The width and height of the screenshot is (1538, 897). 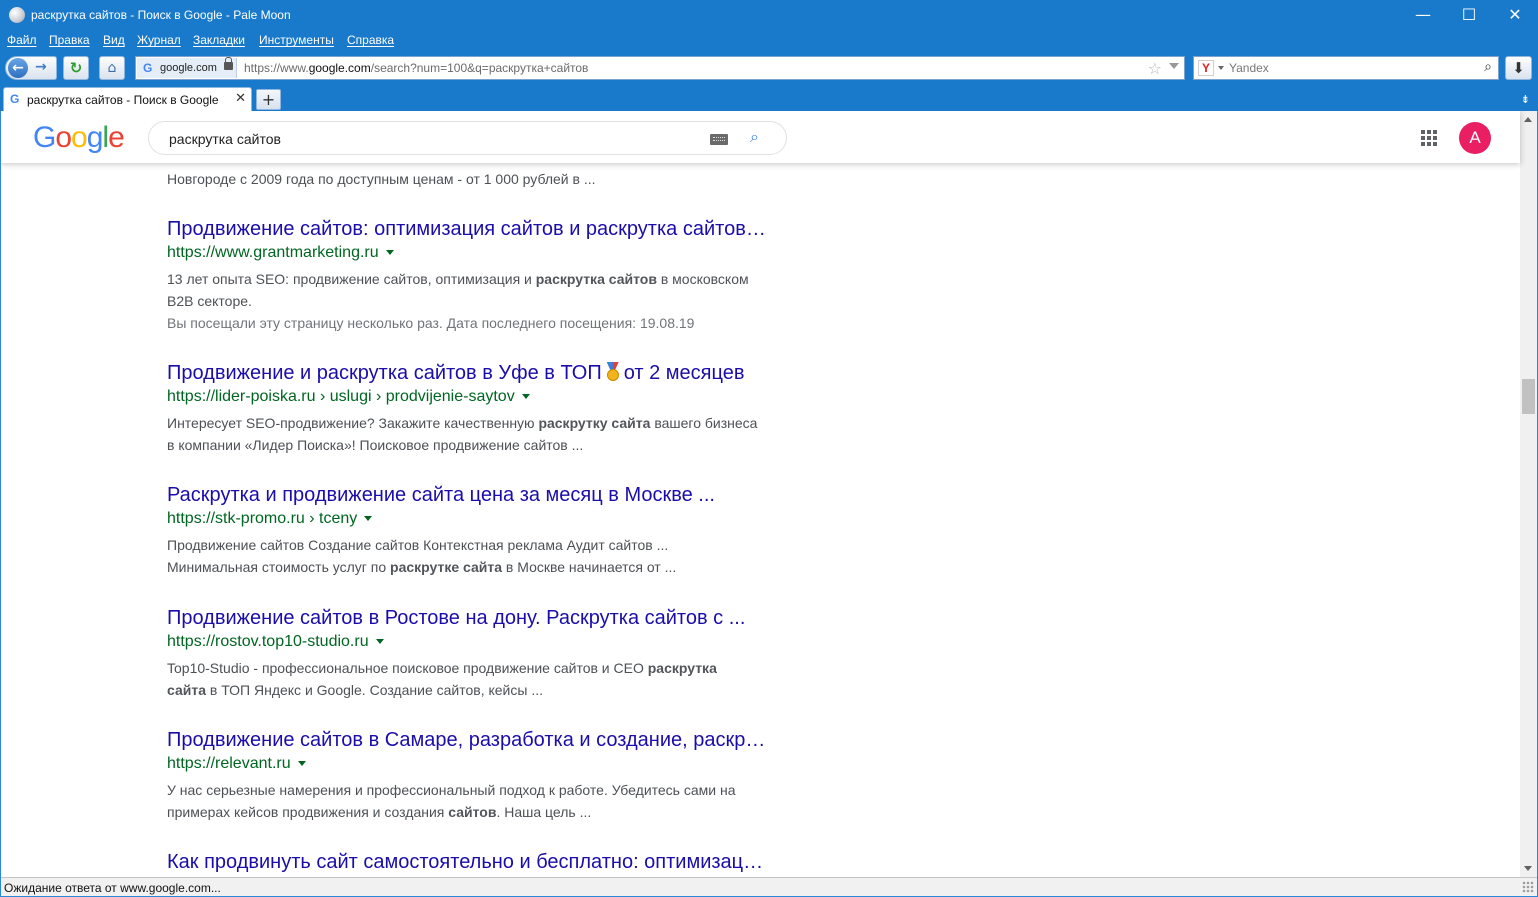 What do you see at coordinates (1174, 66) in the screenshot?
I see `url-history-dropdown-icon` at bounding box center [1174, 66].